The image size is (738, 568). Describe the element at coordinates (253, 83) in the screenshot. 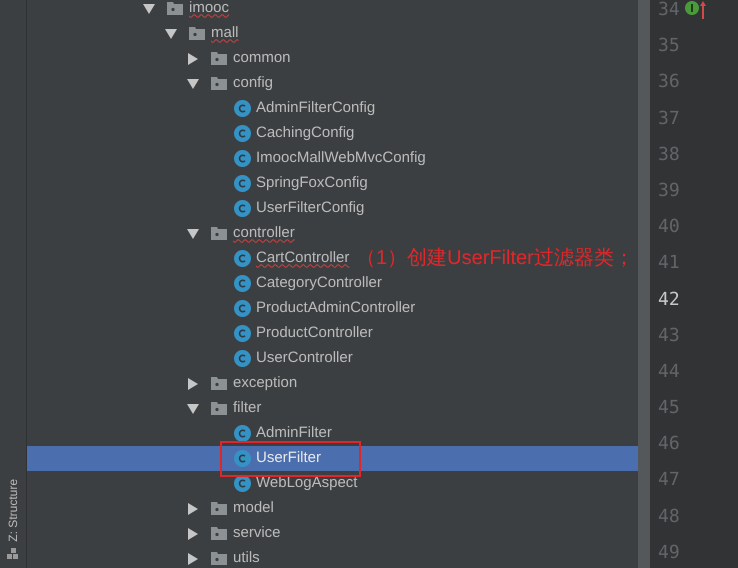

I see `tree-label: config` at that location.